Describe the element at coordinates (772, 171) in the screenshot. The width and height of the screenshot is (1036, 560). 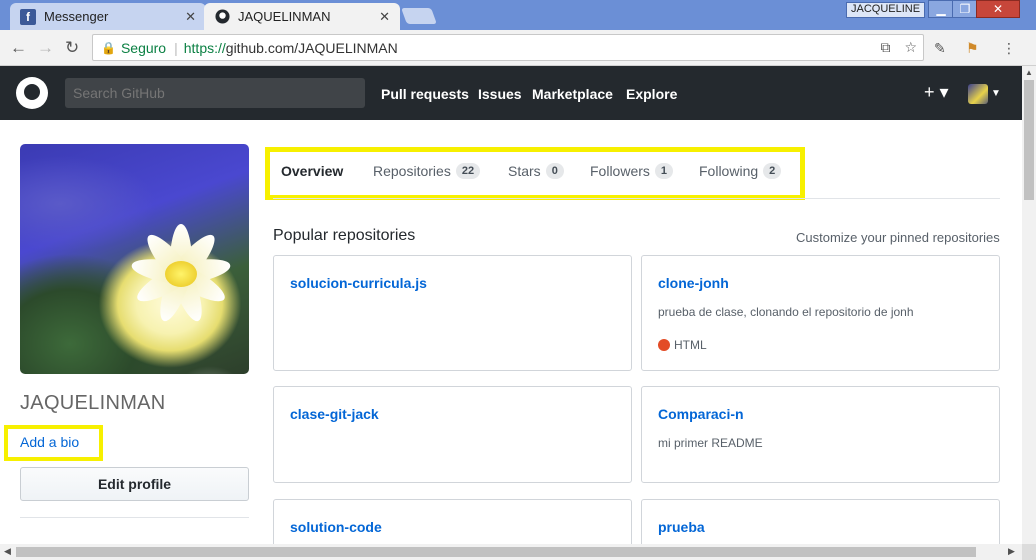
I see `tab-counter: 2` at that location.